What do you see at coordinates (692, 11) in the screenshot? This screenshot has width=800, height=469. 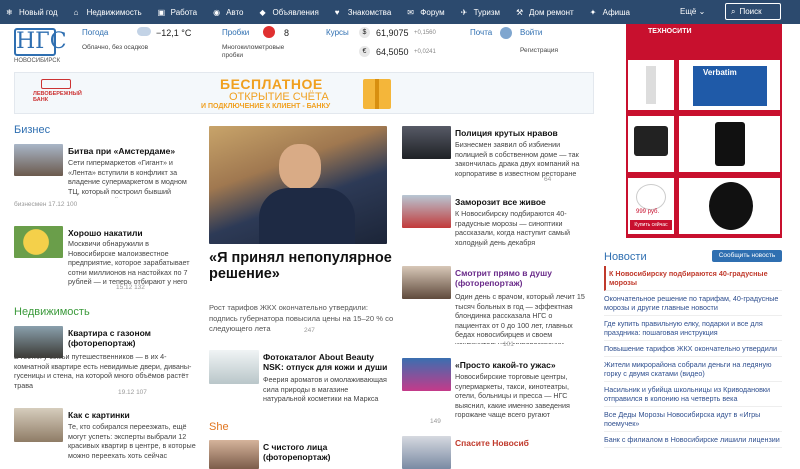 I see `more-menu: Ещё ⌄` at bounding box center [692, 11].